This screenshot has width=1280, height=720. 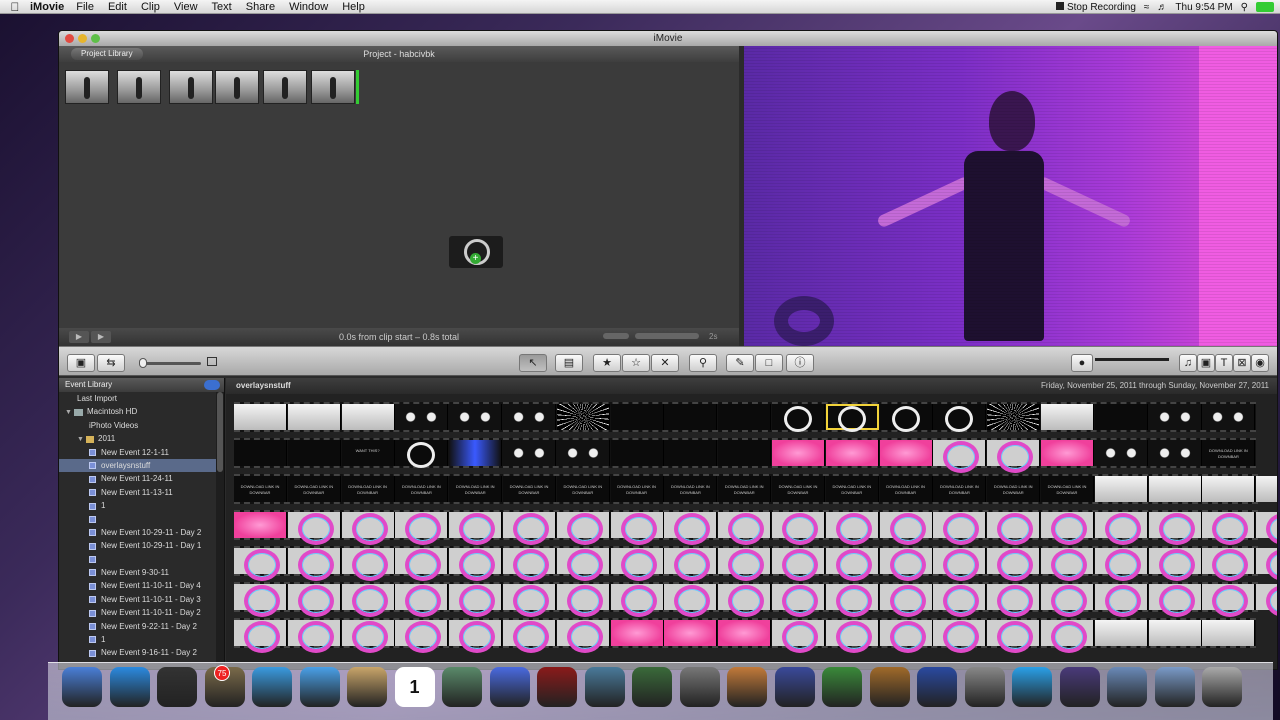 What do you see at coordinates (308, 7) in the screenshot?
I see `menu-window: Window` at bounding box center [308, 7].